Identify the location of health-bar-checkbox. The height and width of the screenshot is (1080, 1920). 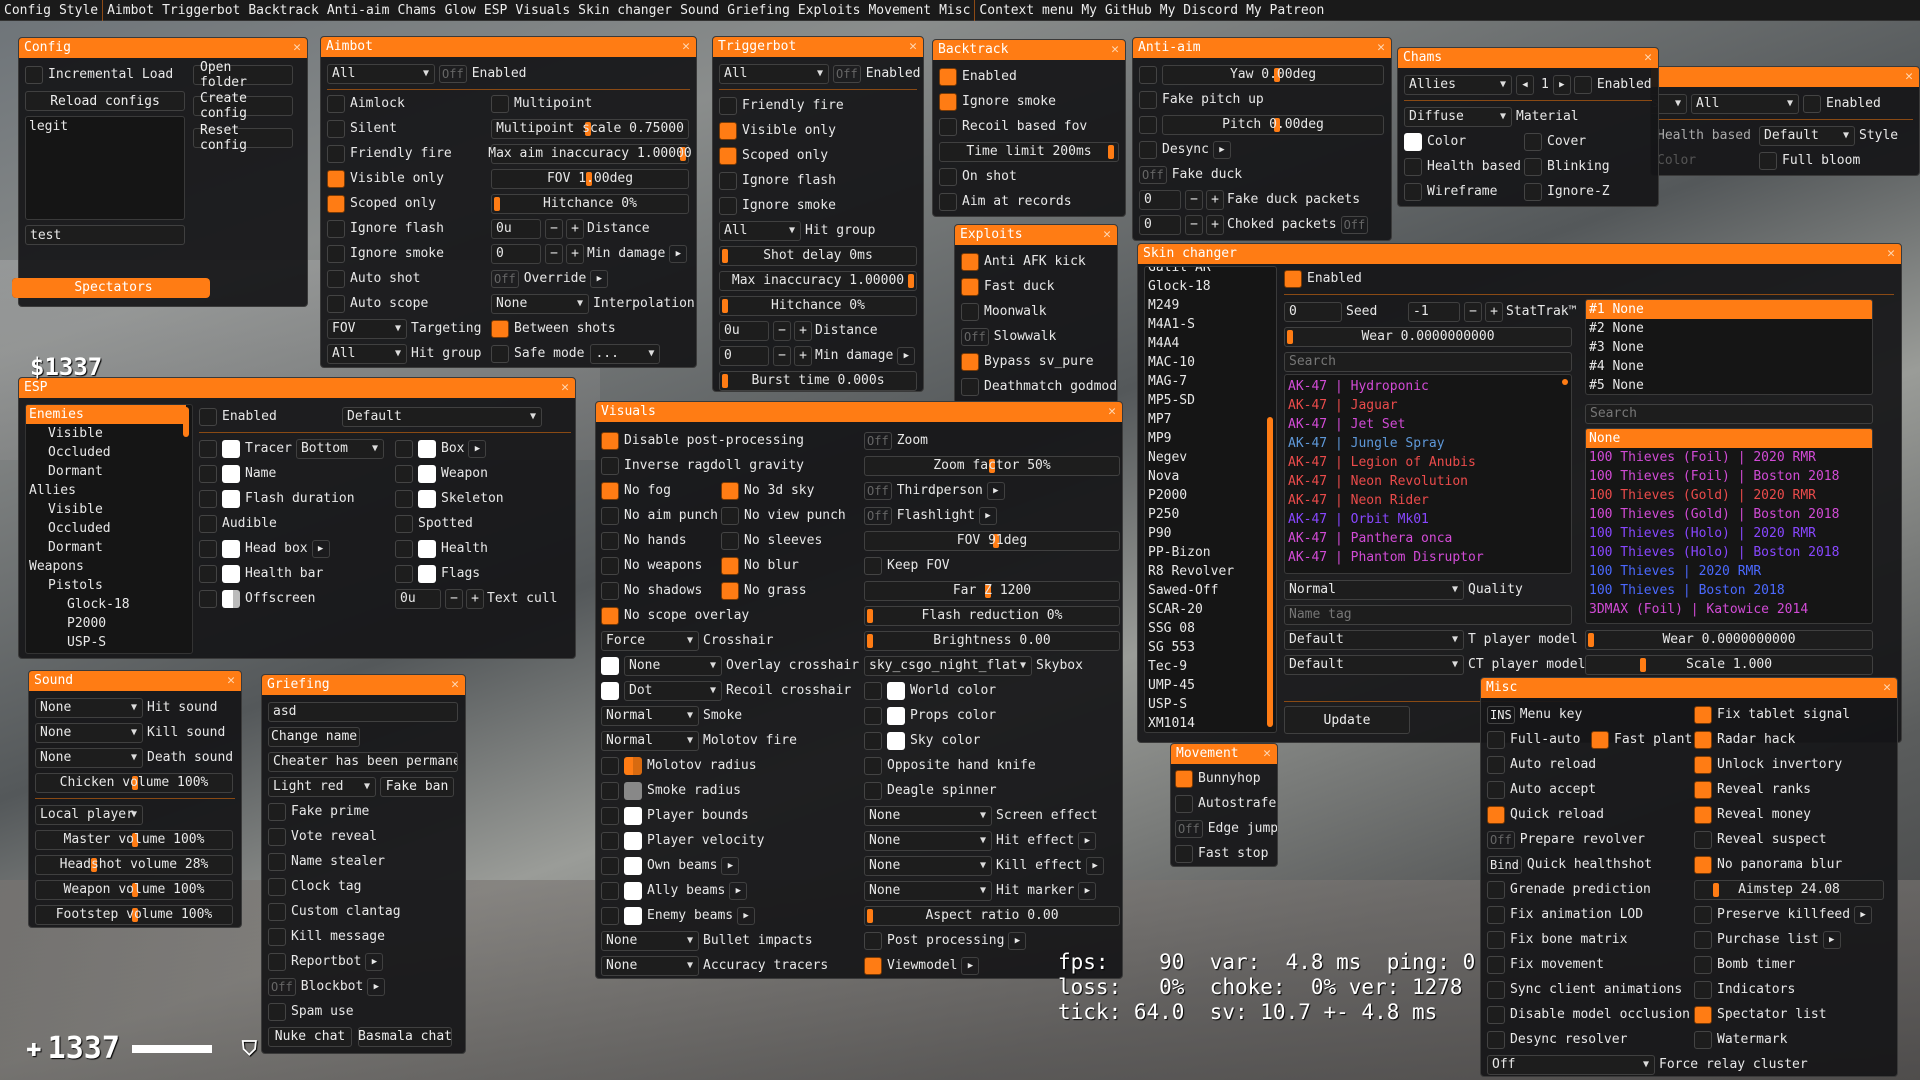
(208, 573).